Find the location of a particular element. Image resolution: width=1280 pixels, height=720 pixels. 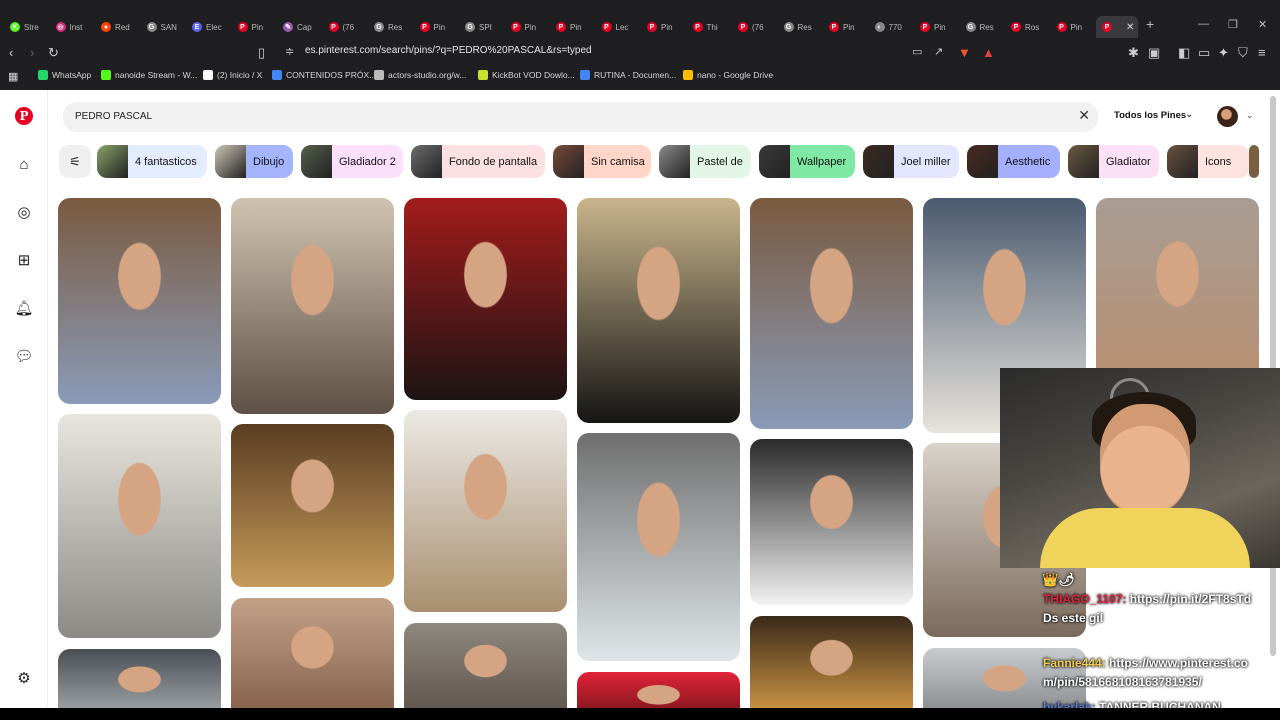

apps-icon: ▦ is located at coordinates (13, 76).